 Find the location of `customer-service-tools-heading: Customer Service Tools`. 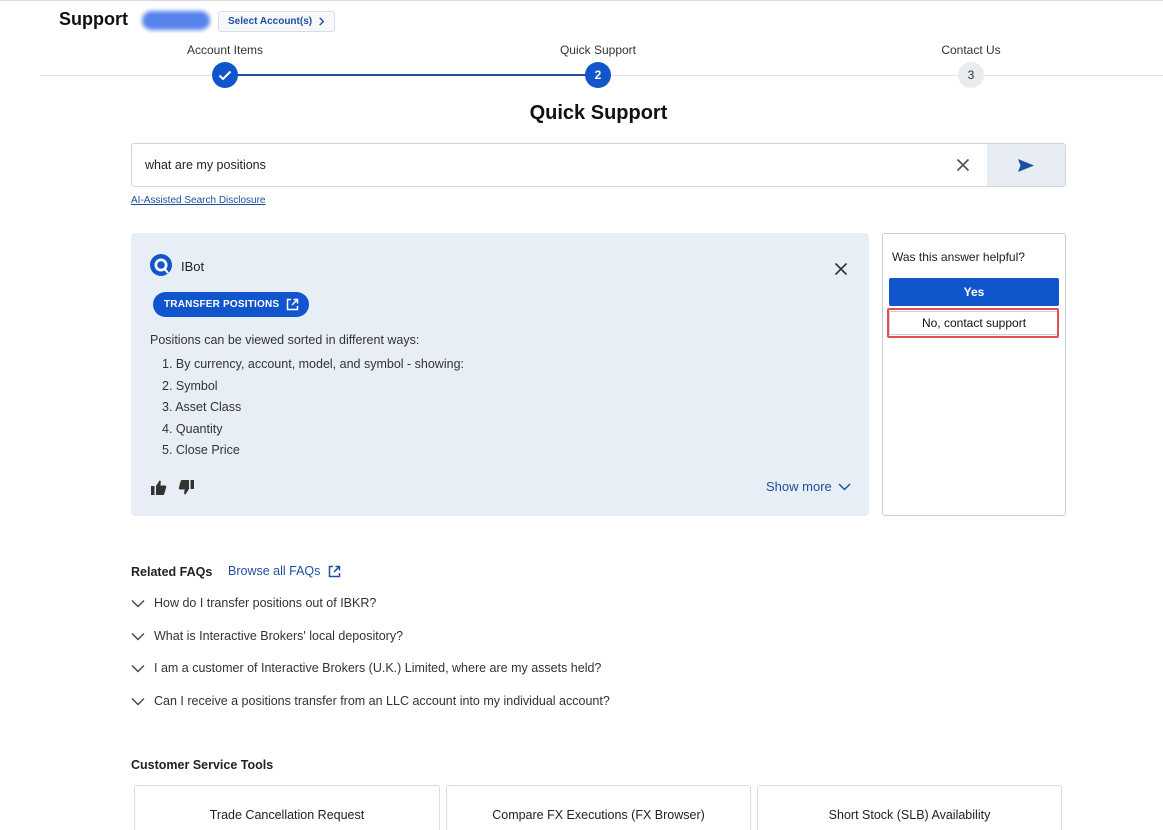

customer-service-tools-heading: Customer Service Tools is located at coordinates (202, 765).